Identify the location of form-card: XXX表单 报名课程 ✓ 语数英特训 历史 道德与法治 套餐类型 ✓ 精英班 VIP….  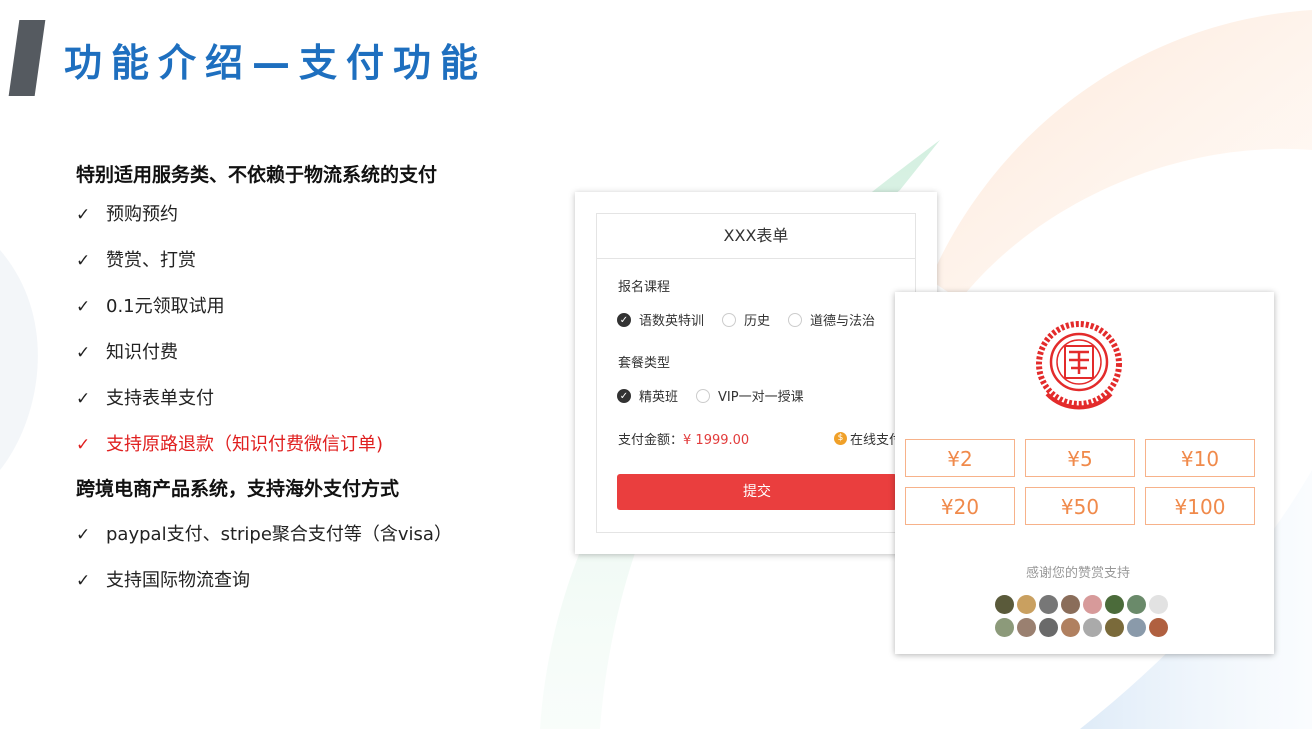
(756, 373).